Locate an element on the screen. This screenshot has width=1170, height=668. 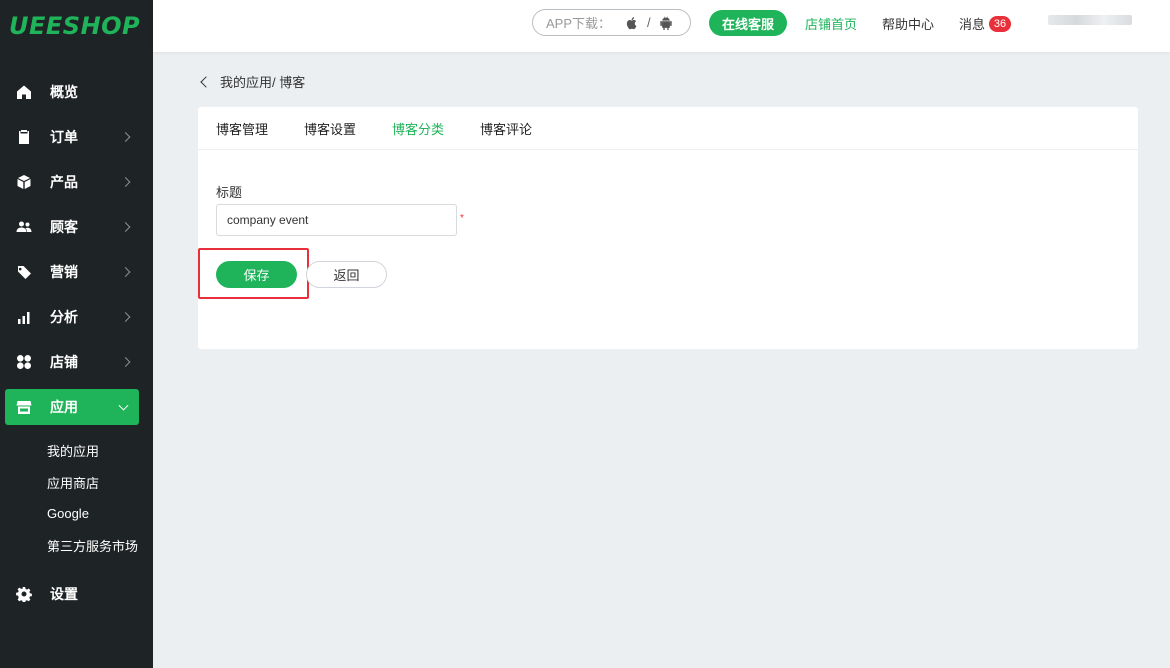
sidebar-item-apps: 应用 is located at coordinates (72, 407).